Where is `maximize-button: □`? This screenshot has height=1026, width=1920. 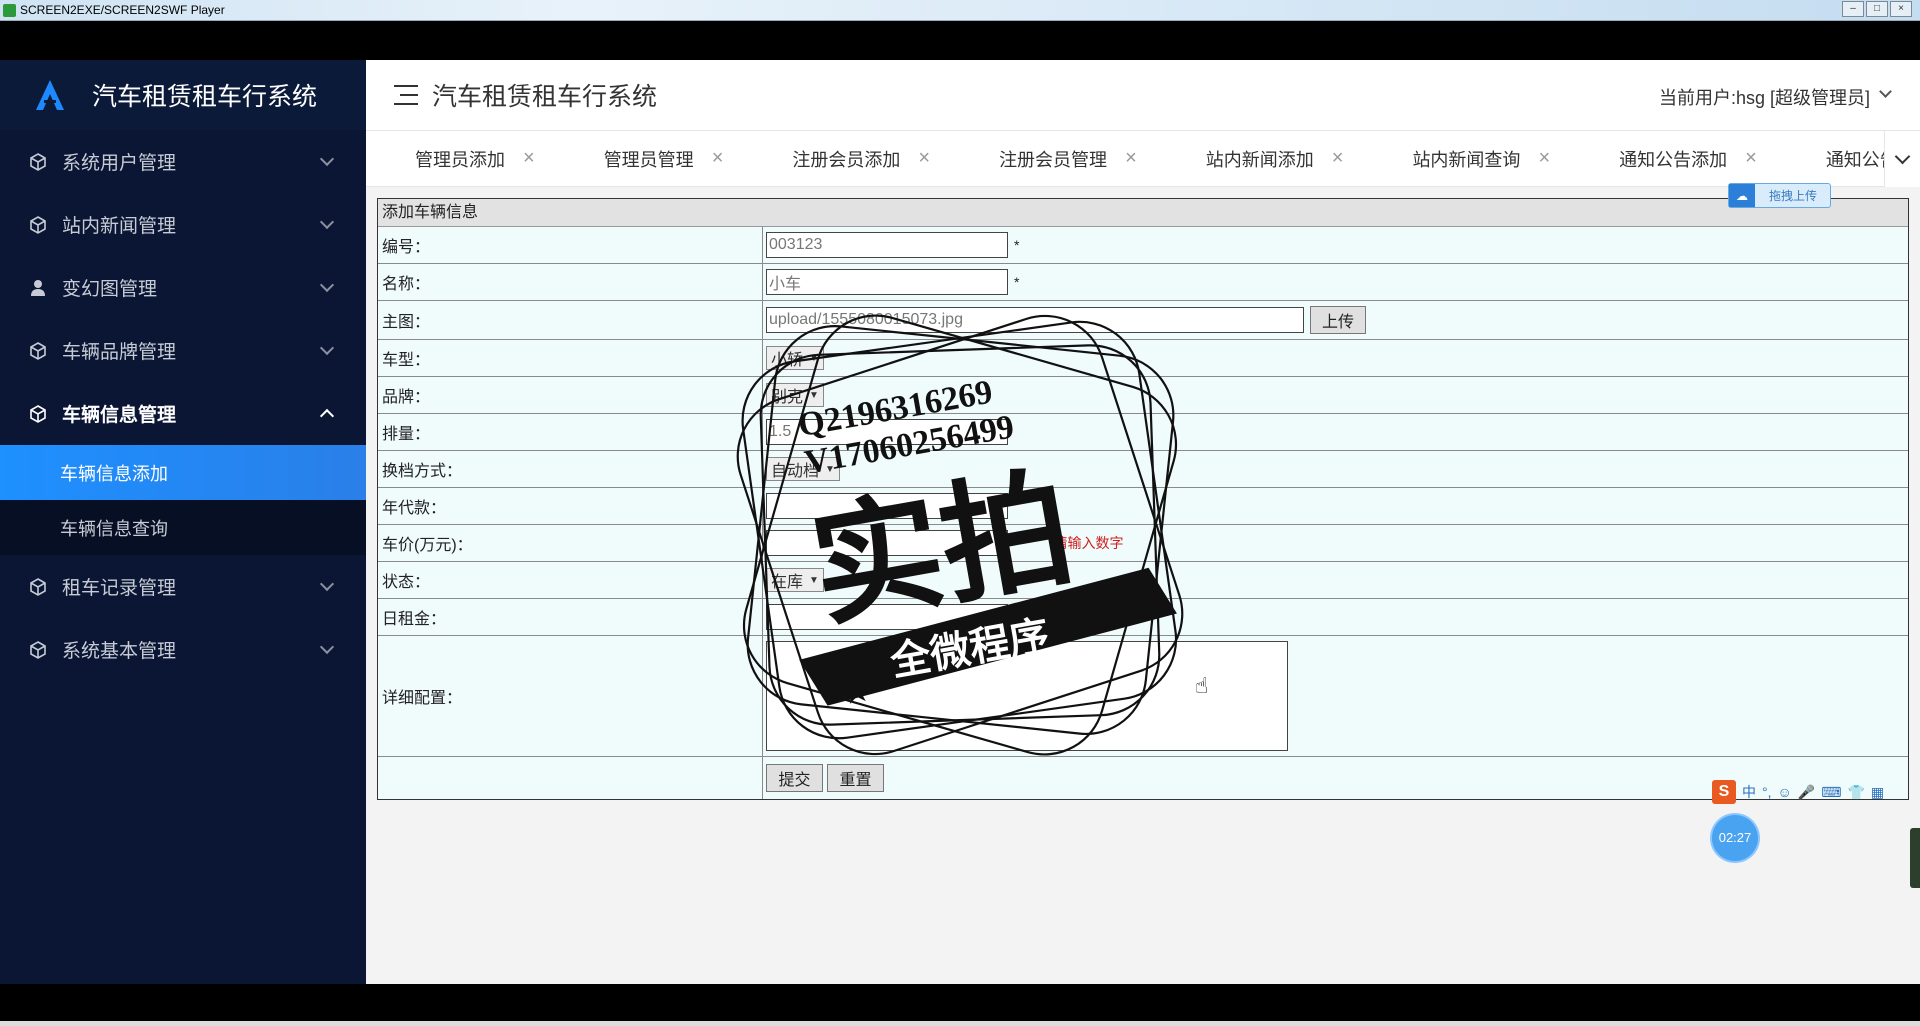
maximize-button: □ is located at coordinates (1877, 9).